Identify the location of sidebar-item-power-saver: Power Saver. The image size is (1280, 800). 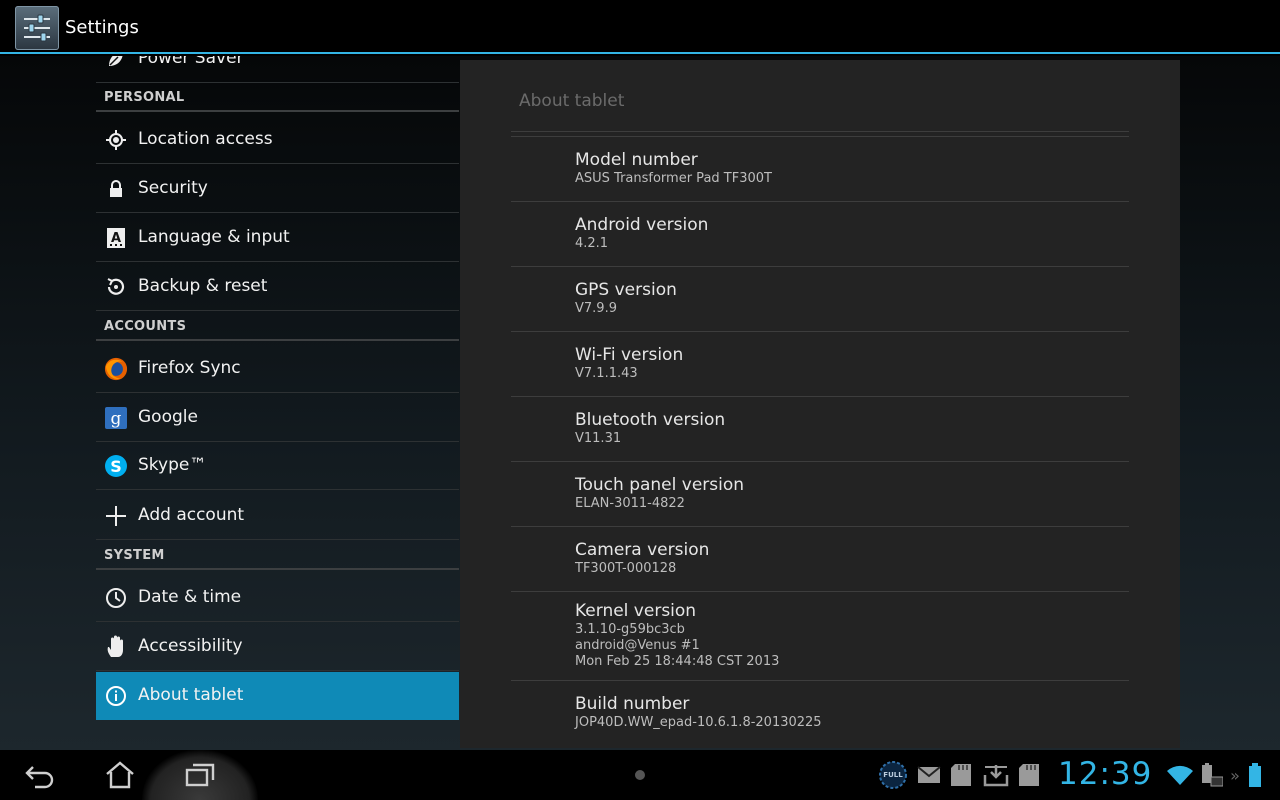
(277, 69).